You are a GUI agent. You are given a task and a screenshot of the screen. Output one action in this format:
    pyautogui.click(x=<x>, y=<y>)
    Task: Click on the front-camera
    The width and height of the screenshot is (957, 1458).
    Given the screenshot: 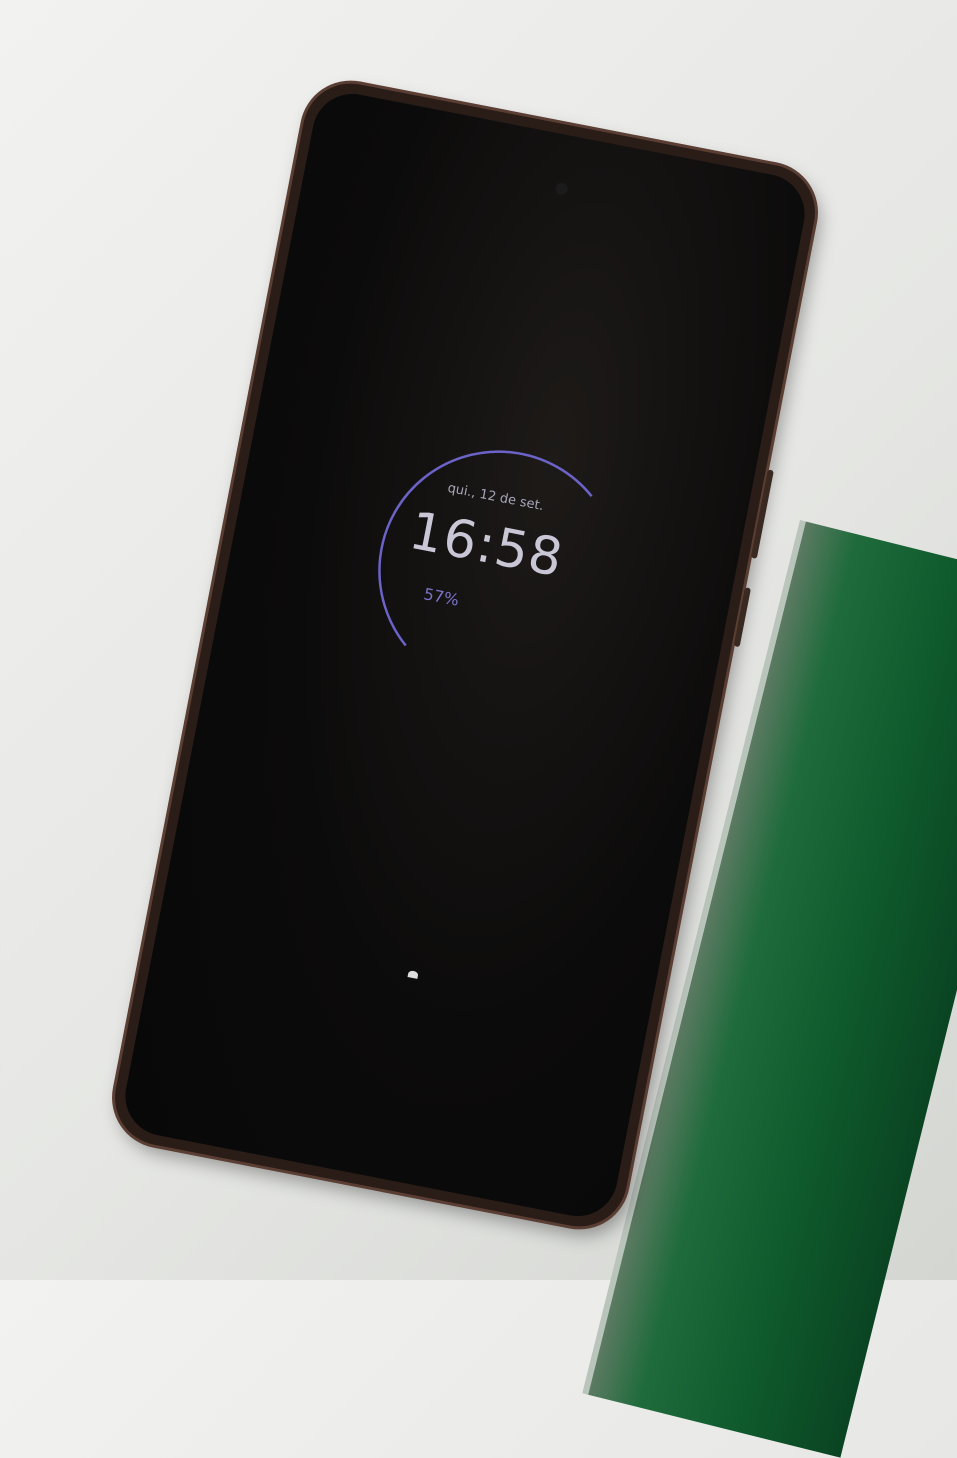 What is the action you would take?
    pyautogui.click(x=561, y=188)
    